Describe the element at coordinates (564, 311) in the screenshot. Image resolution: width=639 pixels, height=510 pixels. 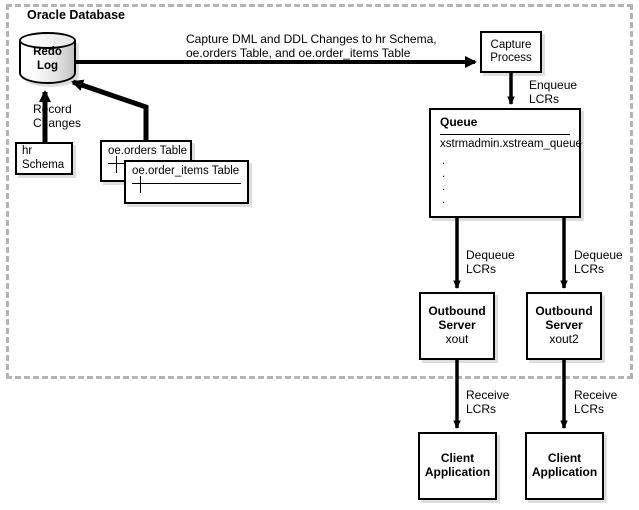
I see `outbound-server-2-line1: Outbound` at that location.